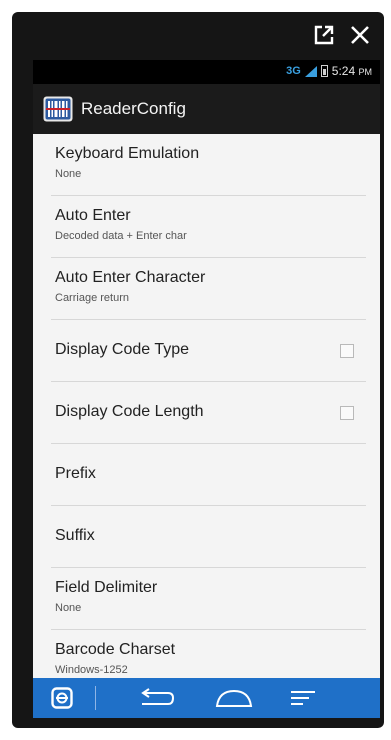  I want to click on setting-barcode-charset: Barcode Charset Windows-1252, so click(206, 654).